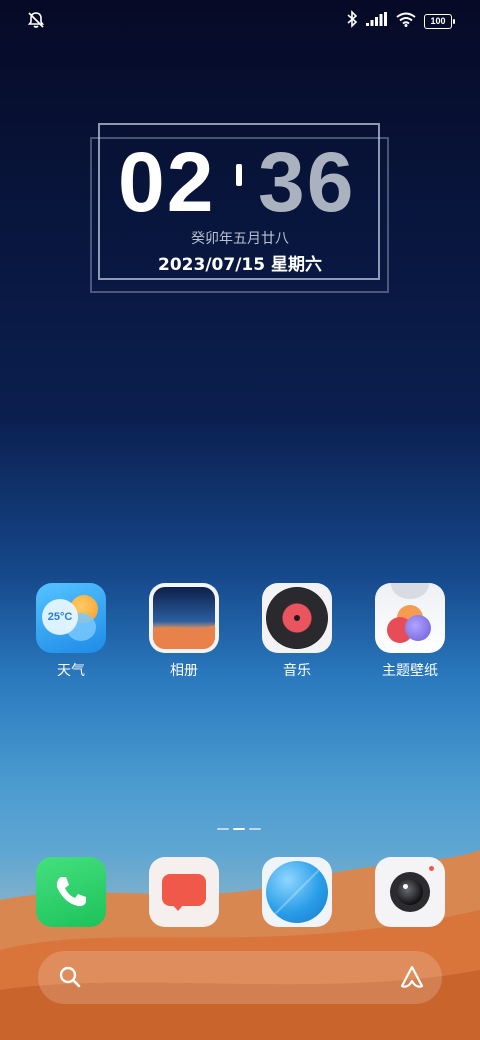 The width and height of the screenshot is (480, 1040). Describe the element at coordinates (297, 618) in the screenshot. I see `music-icon` at that location.